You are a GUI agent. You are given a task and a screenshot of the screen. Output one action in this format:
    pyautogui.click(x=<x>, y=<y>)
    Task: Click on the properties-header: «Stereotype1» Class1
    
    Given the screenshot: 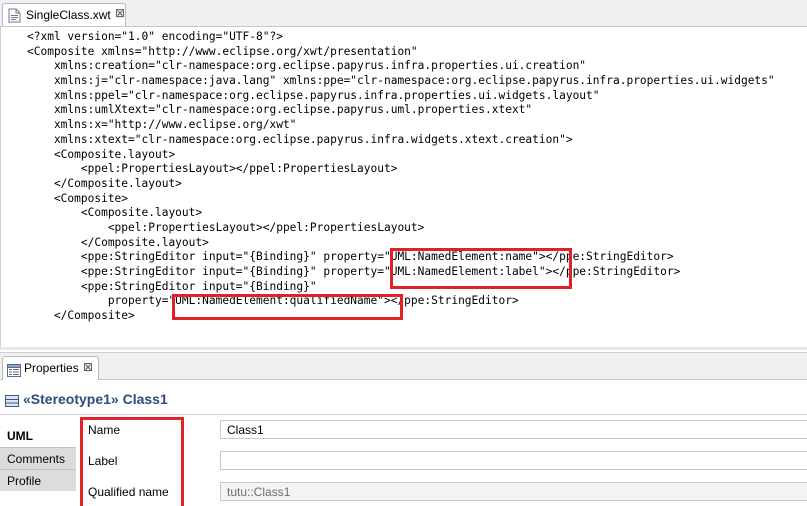 What is the action you would take?
    pyautogui.click(x=403, y=397)
    